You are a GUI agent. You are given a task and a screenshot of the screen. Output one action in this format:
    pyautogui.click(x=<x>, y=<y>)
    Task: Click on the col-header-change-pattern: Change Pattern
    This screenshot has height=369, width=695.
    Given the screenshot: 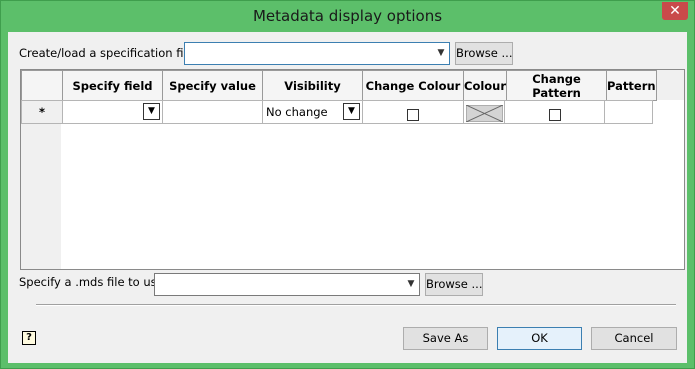 What is the action you would take?
    pyautogui.click(x=557, y=85)
    